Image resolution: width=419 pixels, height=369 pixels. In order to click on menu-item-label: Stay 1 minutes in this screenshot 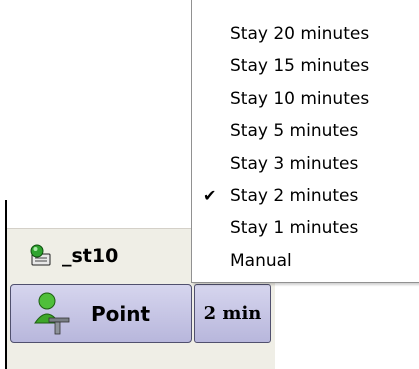, I will do `click(294, 228)`.